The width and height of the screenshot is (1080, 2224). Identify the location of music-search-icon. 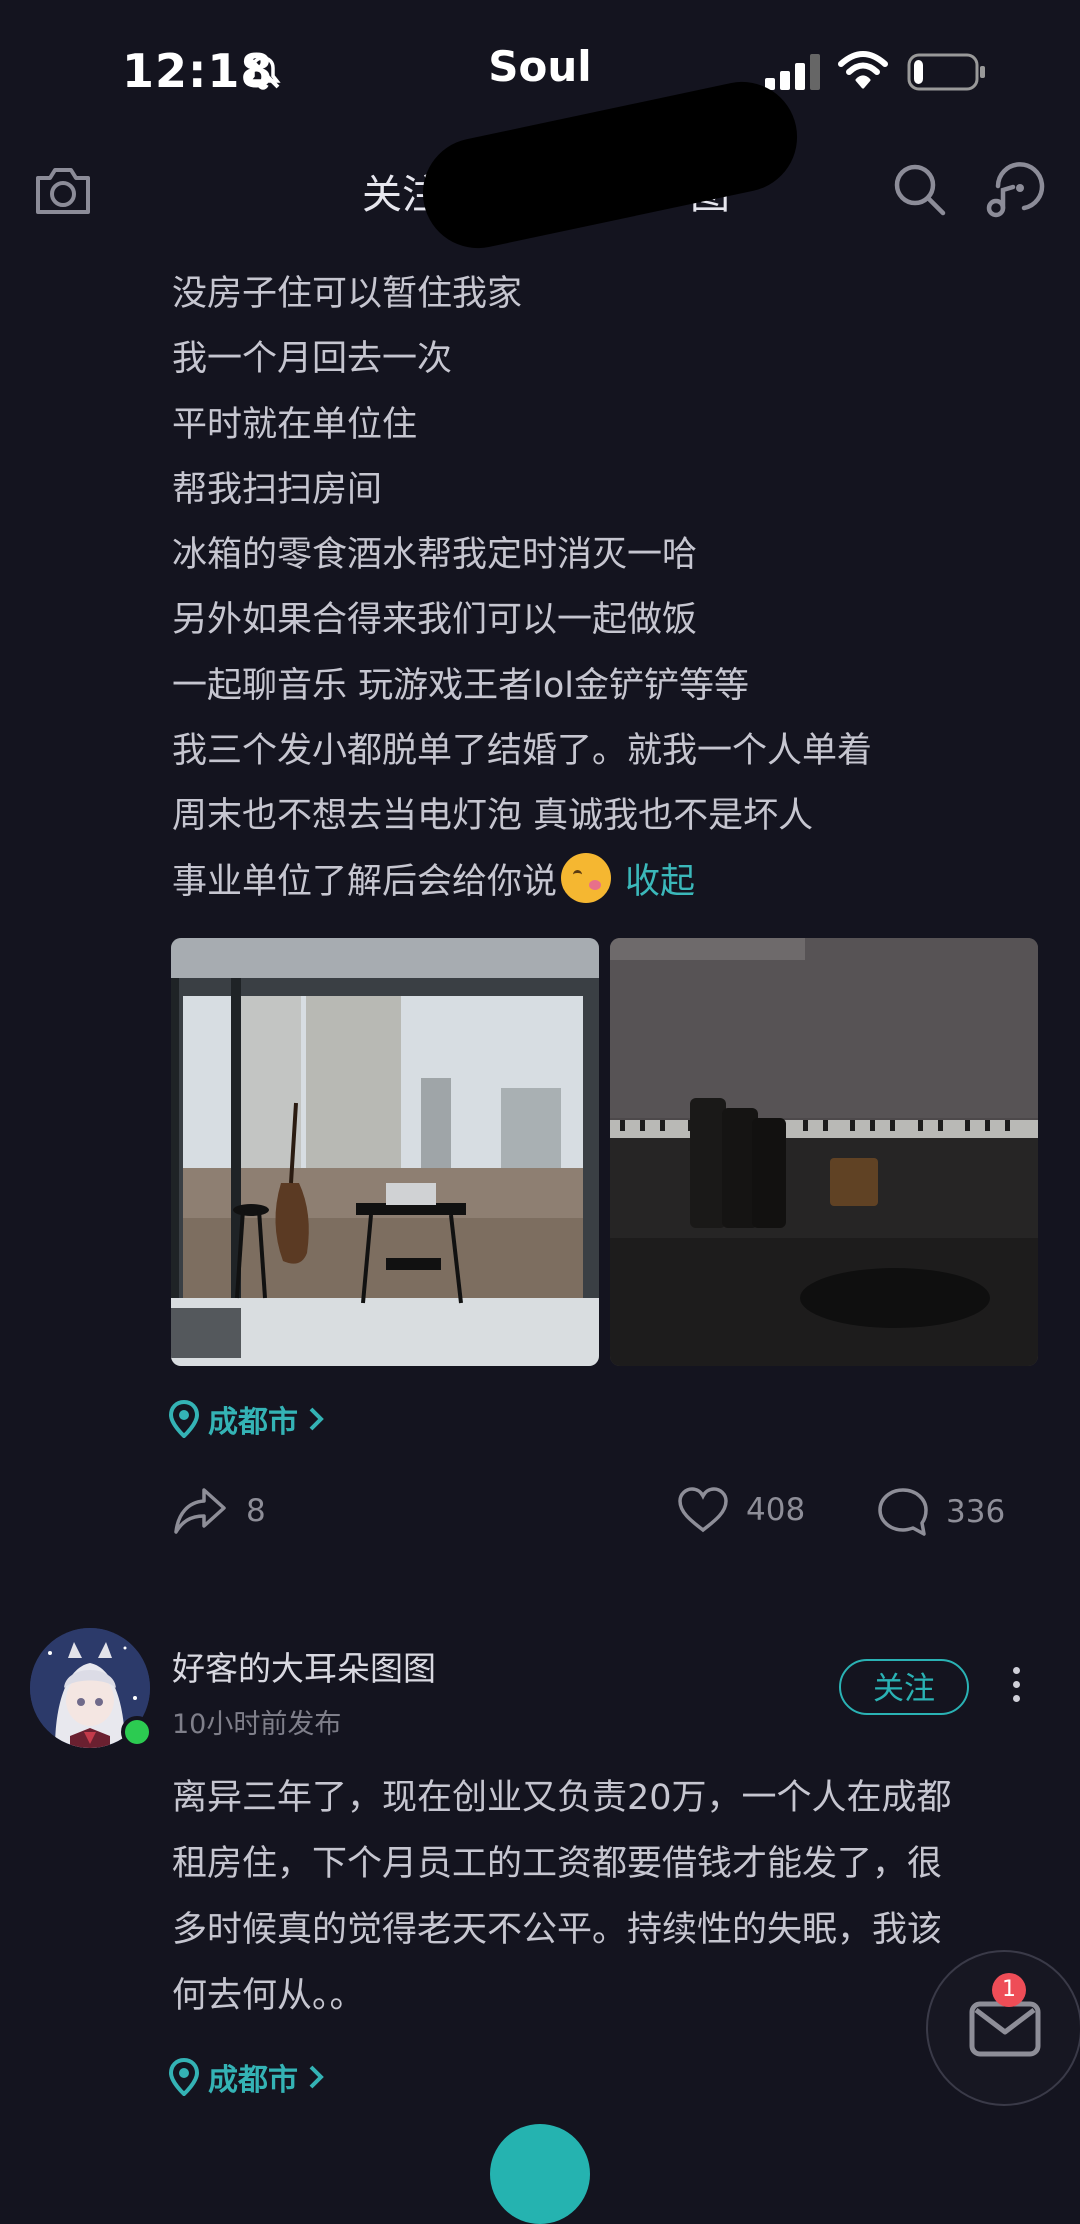
(1017, 189).